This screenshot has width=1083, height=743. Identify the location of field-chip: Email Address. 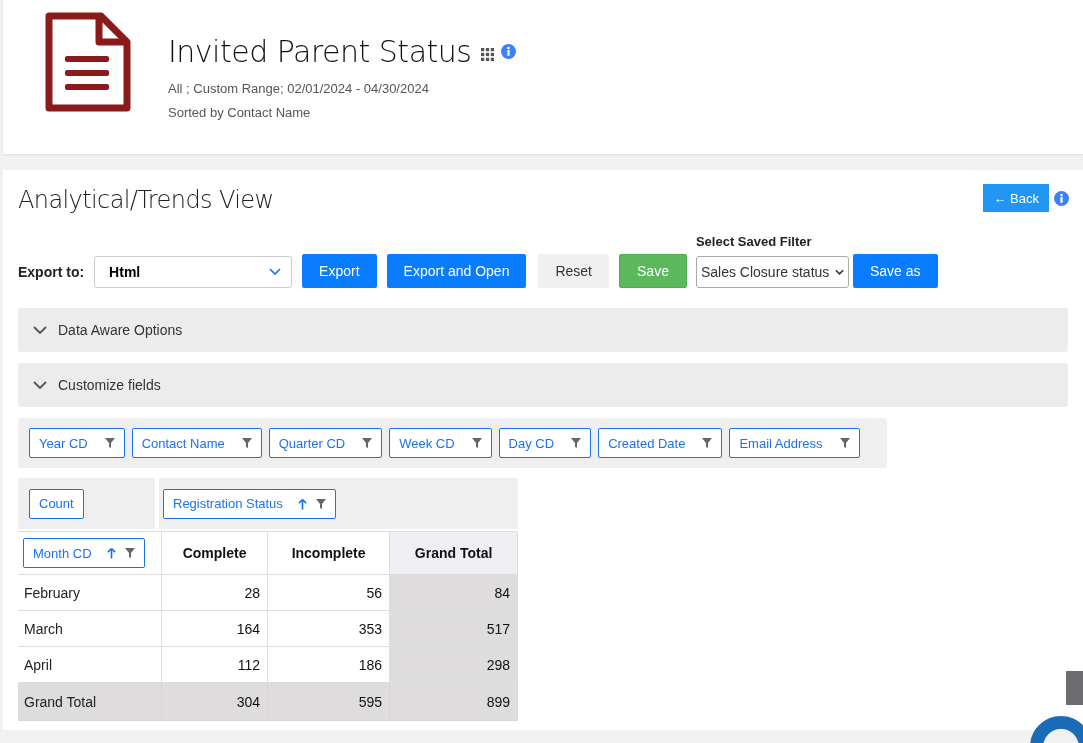
(794, 443).